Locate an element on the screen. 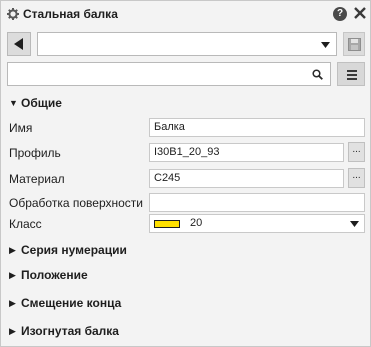 This screenshot has height=347, width=371. save-button is located at coordinates (354, 44).